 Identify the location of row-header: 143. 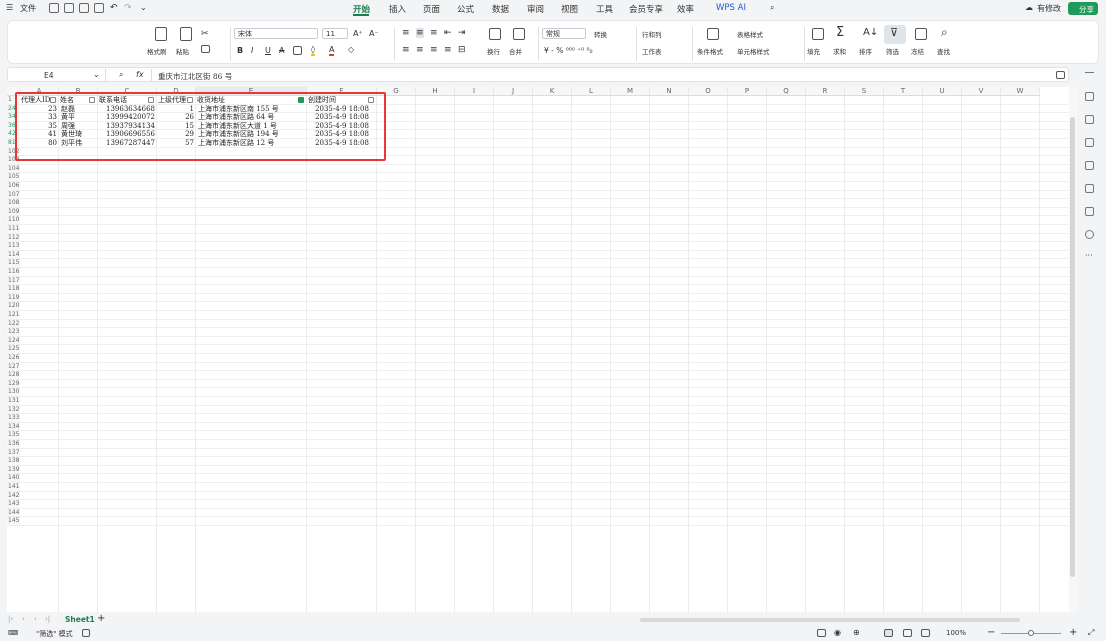
(13, 504).